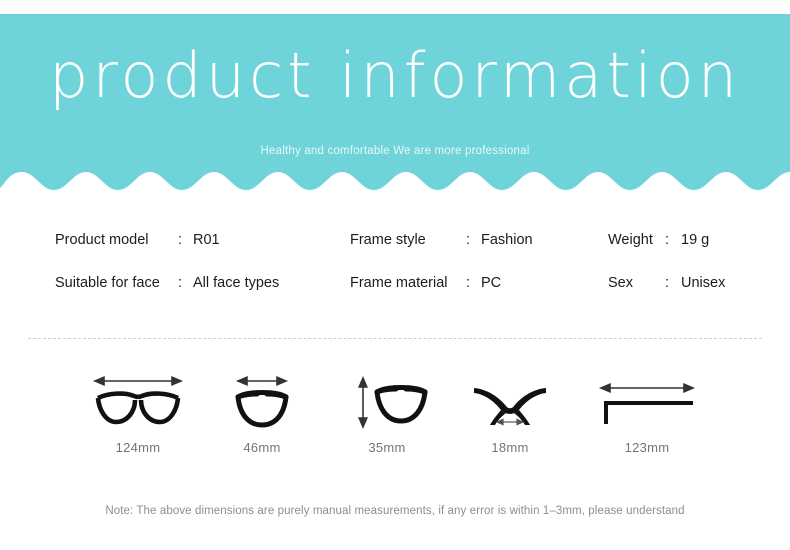 The width and height of the screenshot is (790, 550). Describe the element at coordinates (399, 283) in the screenshot. I see `spec-label-frame-material: Frame material` at that location.